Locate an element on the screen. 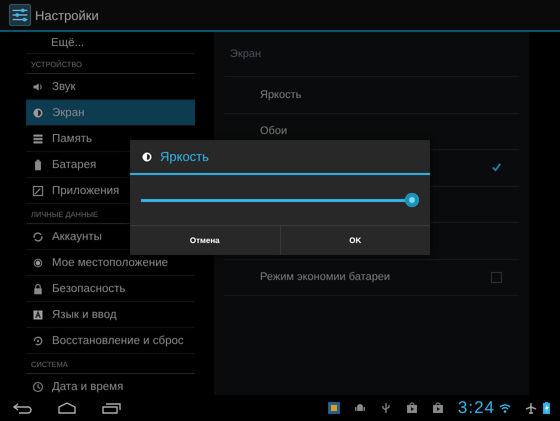 Image resolution: width=560 pixels, height=421 pixels. settings-item: Восстановление и сброс is located at coordinates (110, 341).